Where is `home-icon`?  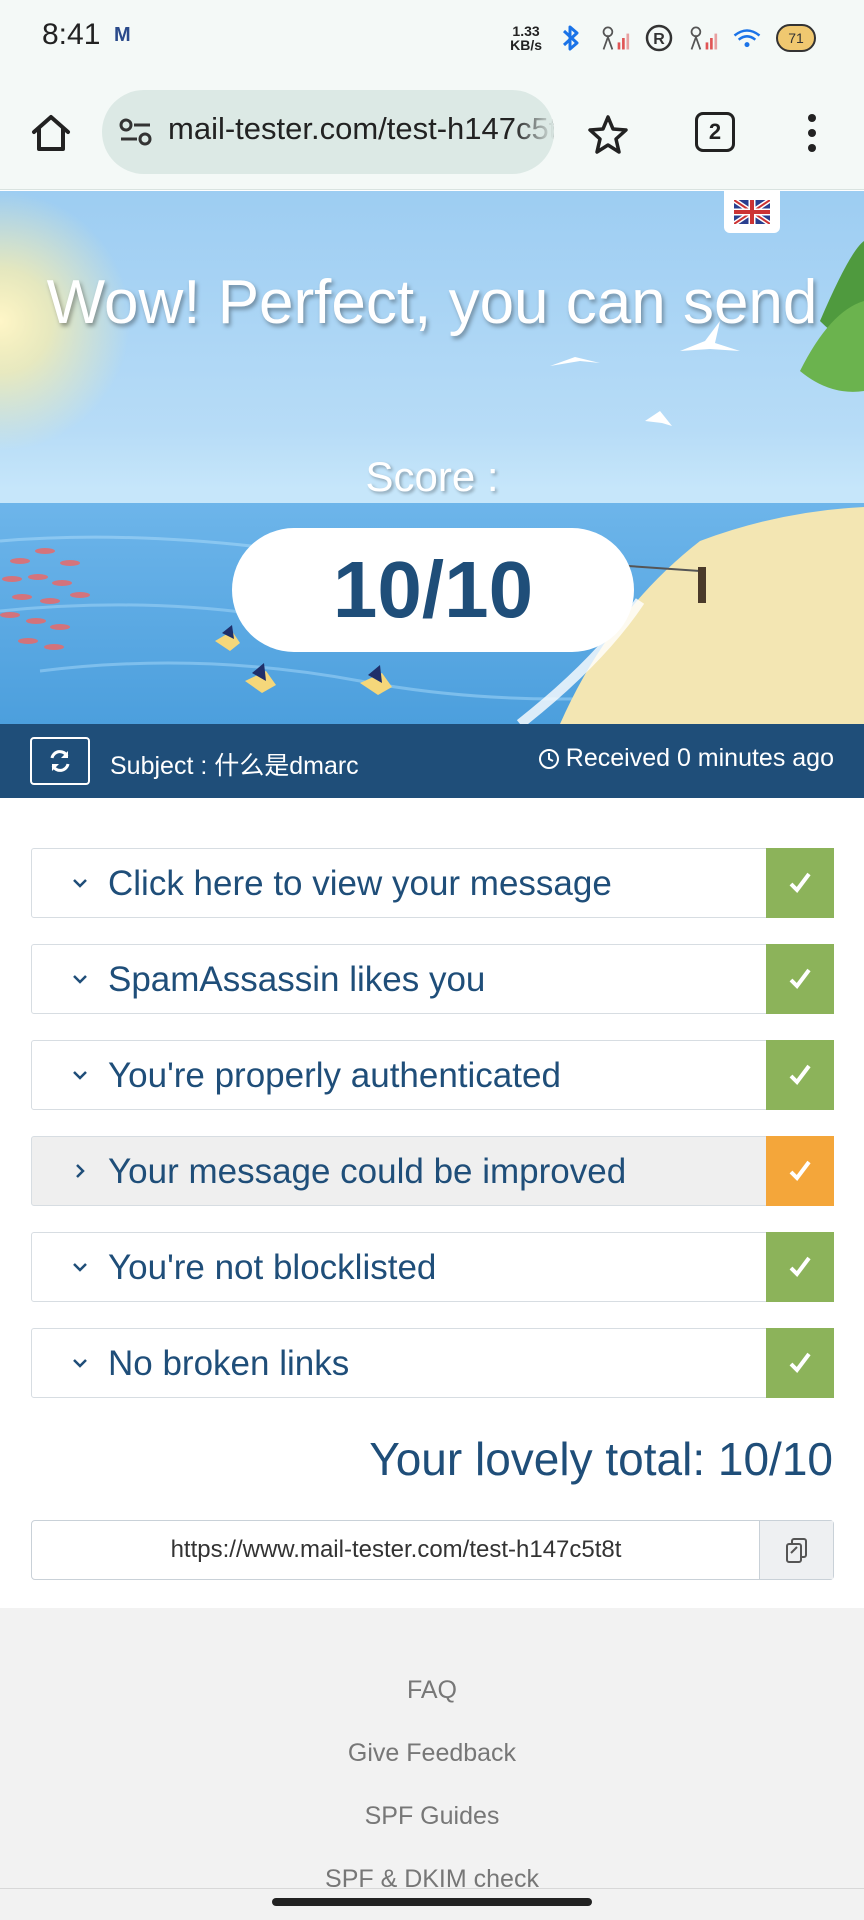
home-icon is located at coordinates (51, 133).